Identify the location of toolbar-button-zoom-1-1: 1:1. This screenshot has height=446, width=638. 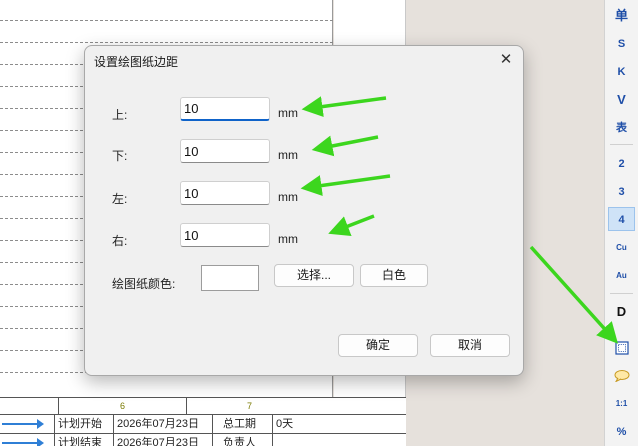
(621, 404).